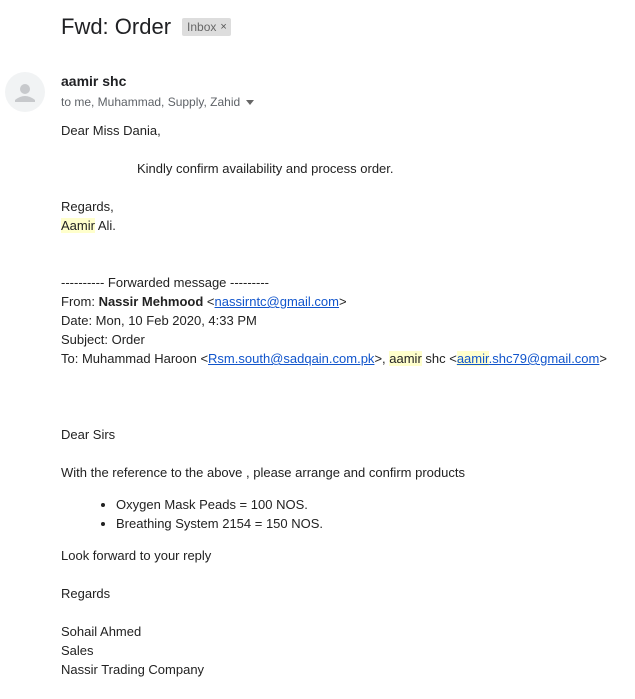  I want to click on inbox-label-text: Inbox, so click(202, 27).